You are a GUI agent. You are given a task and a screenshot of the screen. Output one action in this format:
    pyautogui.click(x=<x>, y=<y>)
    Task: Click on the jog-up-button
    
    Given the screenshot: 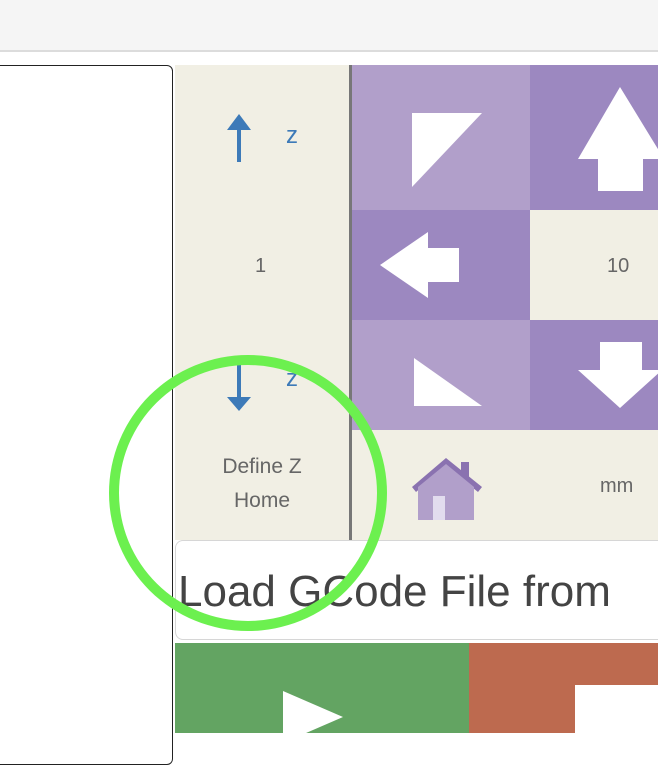 What is the action you would take?
    pyautogui.click(x=594, y=137)
    